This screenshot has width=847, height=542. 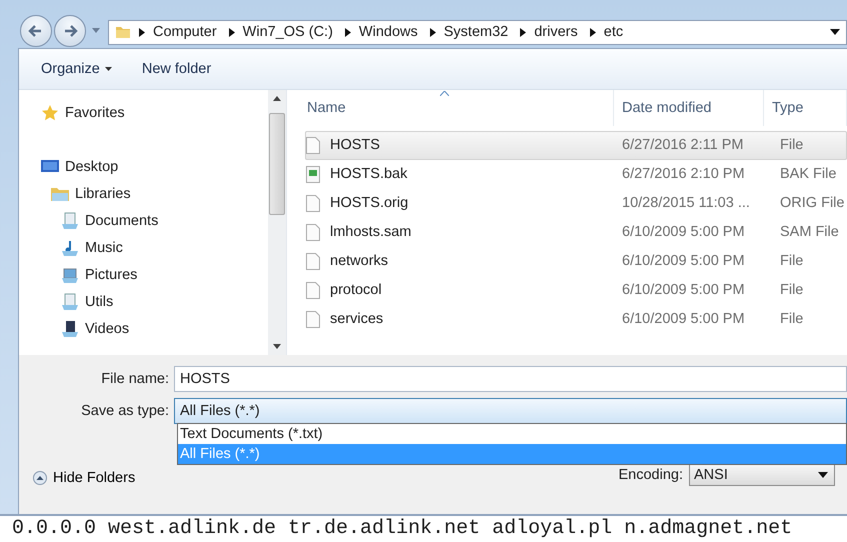 I want to click on breadcrumb-segment: Win7_OS (C:), so click(x=287, y=32).